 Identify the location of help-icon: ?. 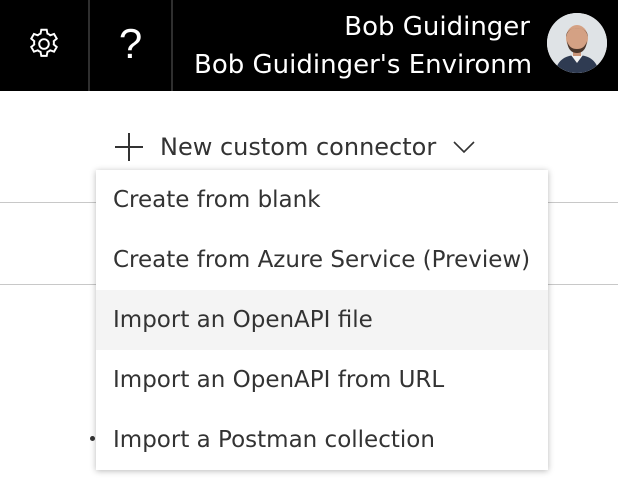
(130, 43).